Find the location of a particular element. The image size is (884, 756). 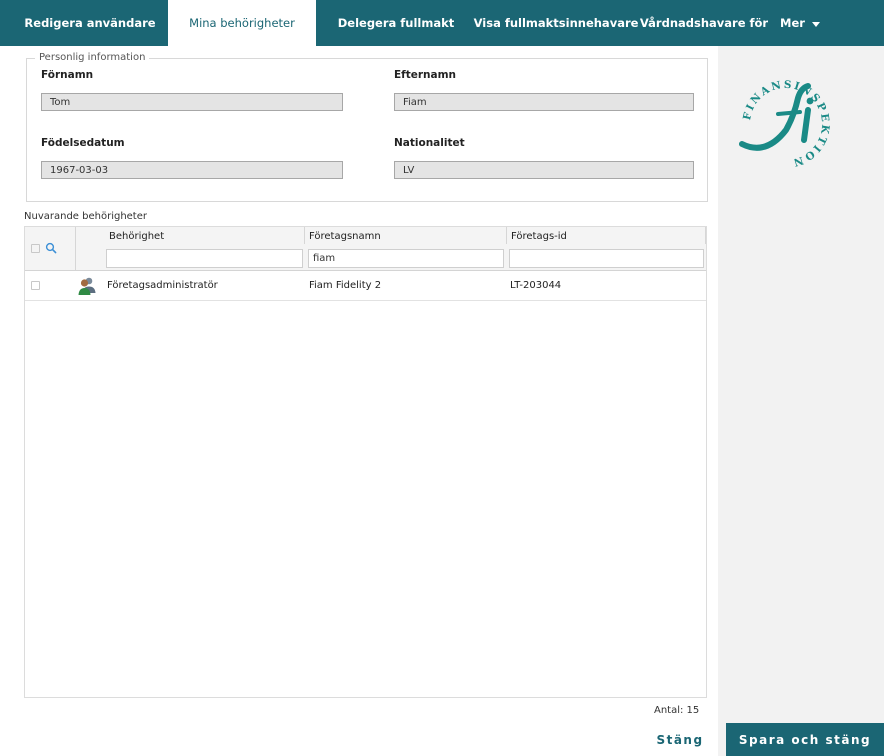

tab-more-label: Mer is located at coordinates (792, 23).